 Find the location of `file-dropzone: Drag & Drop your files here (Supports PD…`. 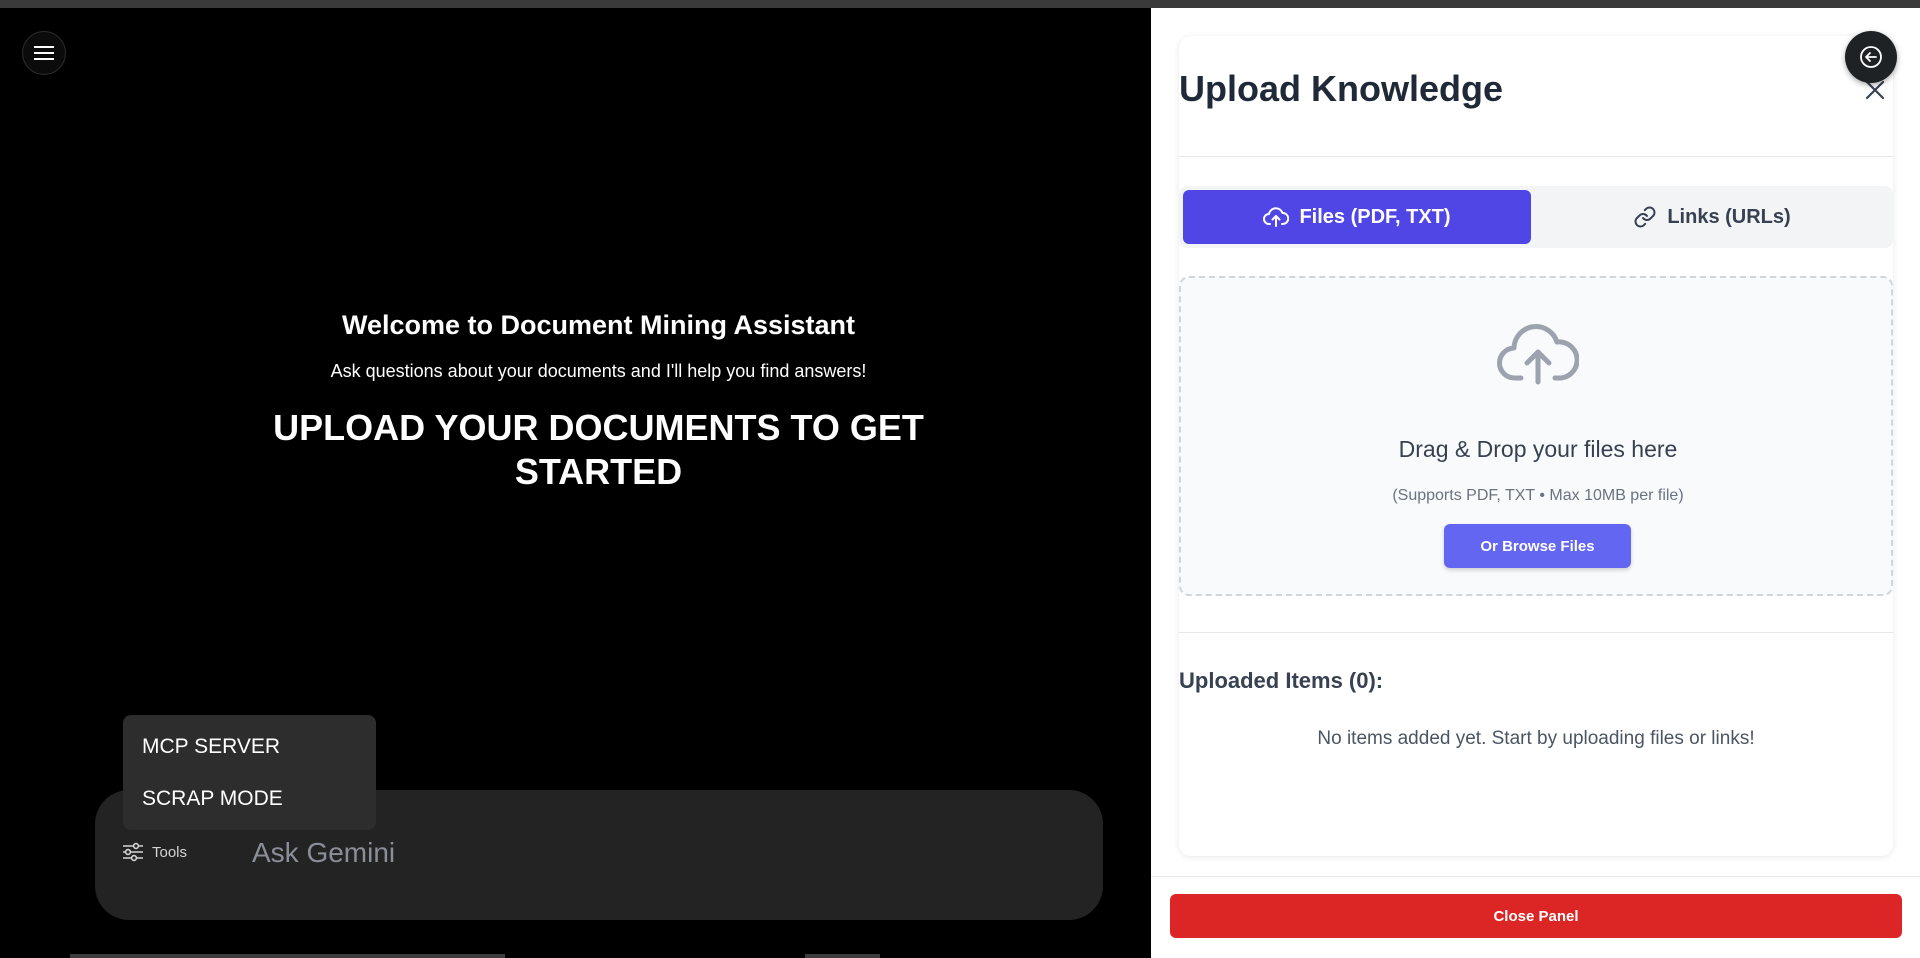

file-dropzone: Drag & Drop your files here (Supports PD… is located at coordinates (1536, 436).